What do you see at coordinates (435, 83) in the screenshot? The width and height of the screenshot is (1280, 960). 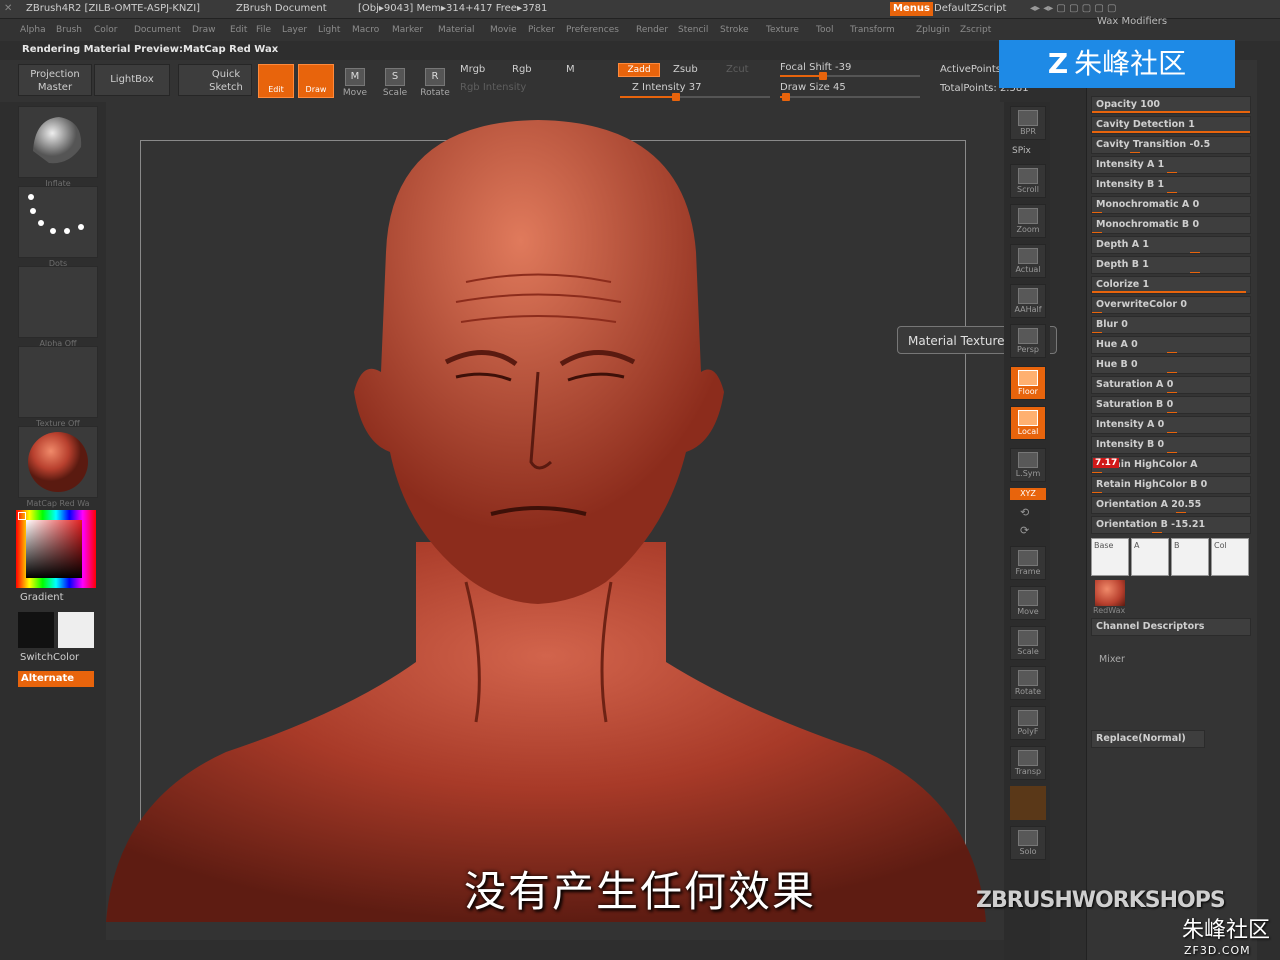 I see `rotate-button: R Rotate` at bounding box center [435, 83].